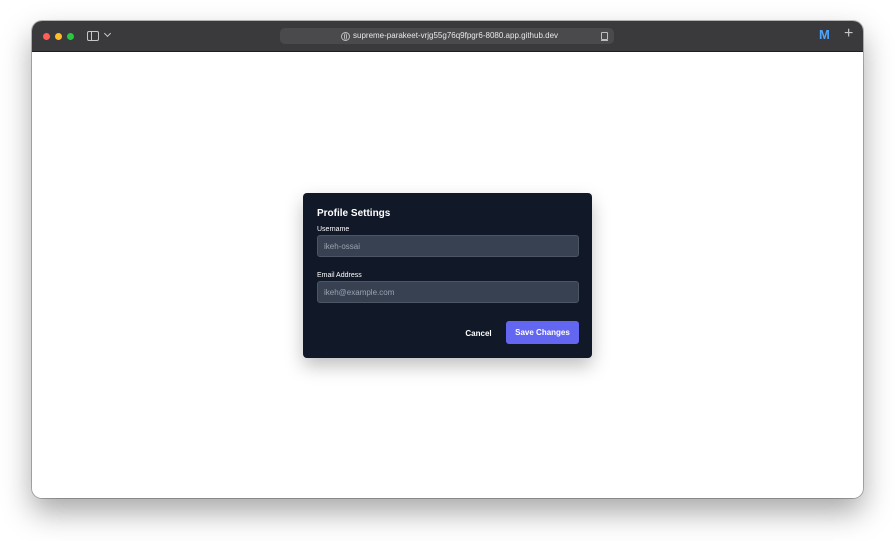 The width and height of the screenshot is (895, 541). Describe the element at coordinates (58, 36) in the screenshot. I see `minimize-icon` at that location.